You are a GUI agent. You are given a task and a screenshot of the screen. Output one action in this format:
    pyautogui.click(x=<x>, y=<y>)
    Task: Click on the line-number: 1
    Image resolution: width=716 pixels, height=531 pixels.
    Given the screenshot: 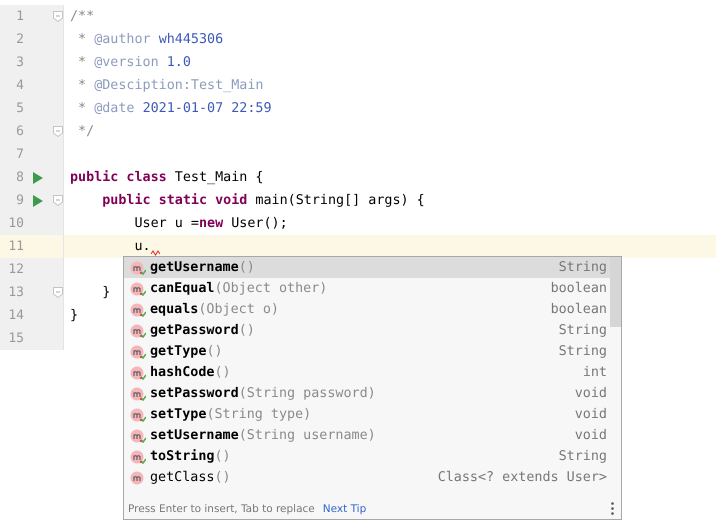 What is the action you would take?
    pyautogui.click(x=19, y=16)
    